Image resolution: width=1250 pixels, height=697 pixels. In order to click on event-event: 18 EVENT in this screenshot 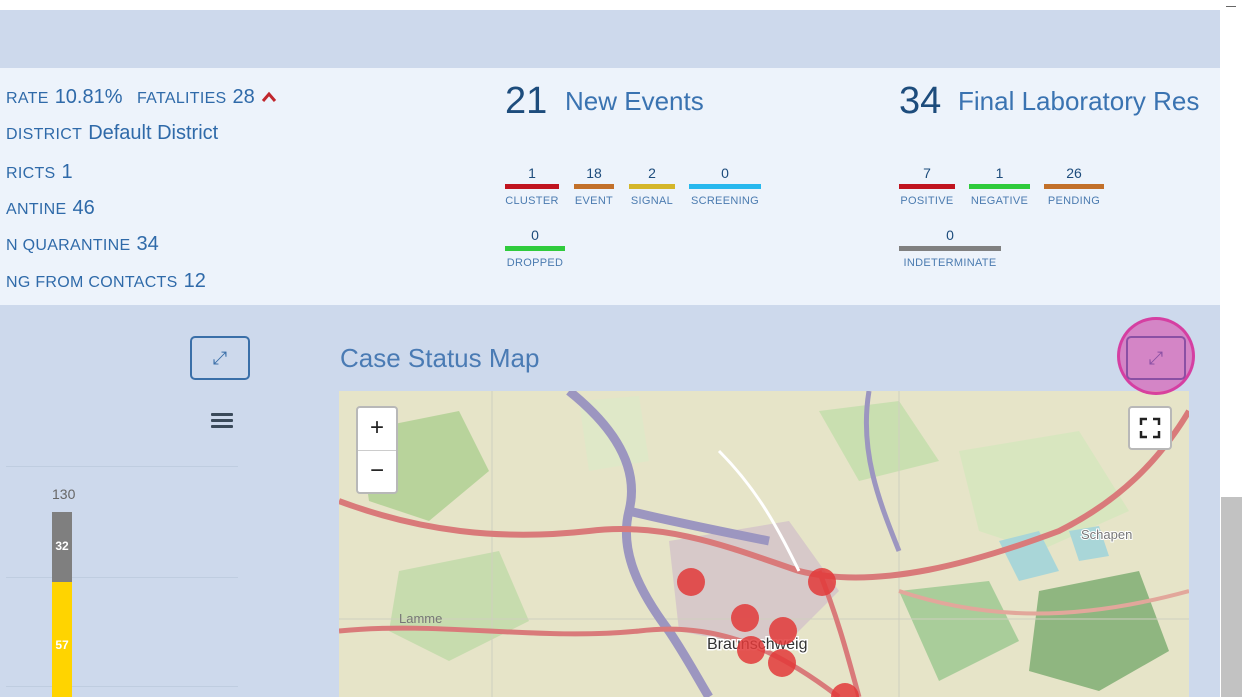, I will do `click(594, 185)`.